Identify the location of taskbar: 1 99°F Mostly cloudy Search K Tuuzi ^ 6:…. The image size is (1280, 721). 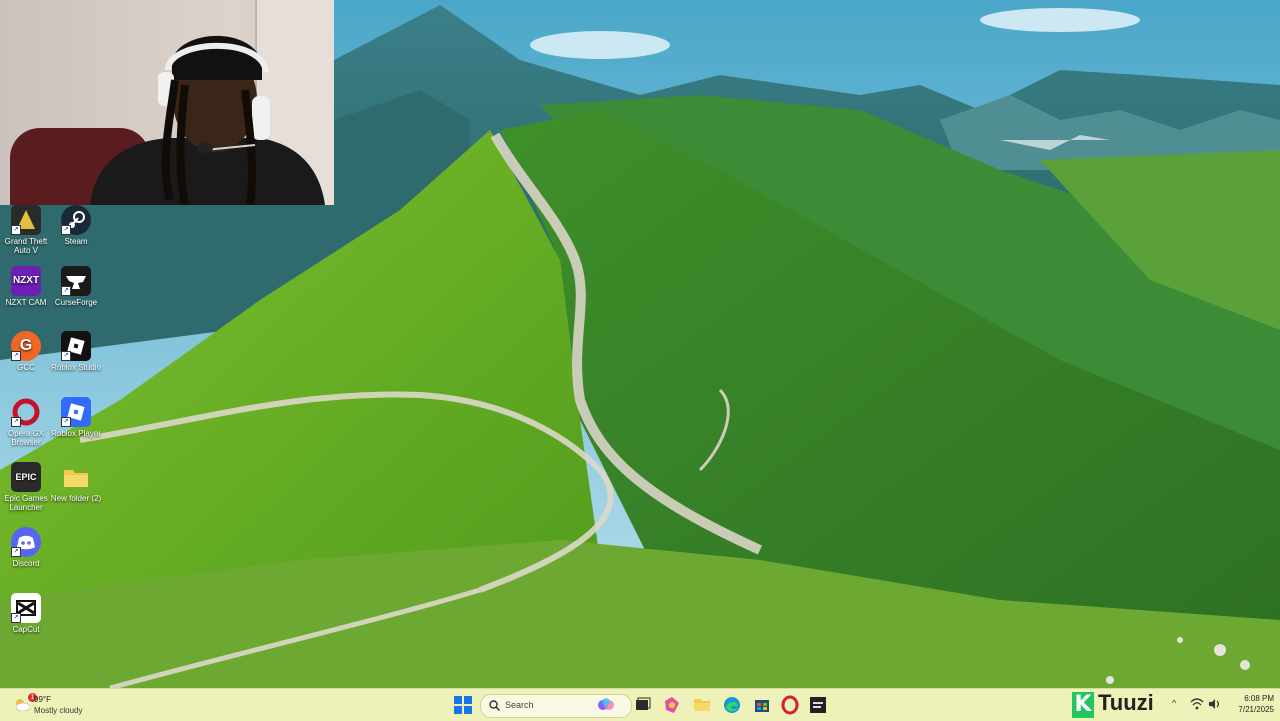
(640, 704).